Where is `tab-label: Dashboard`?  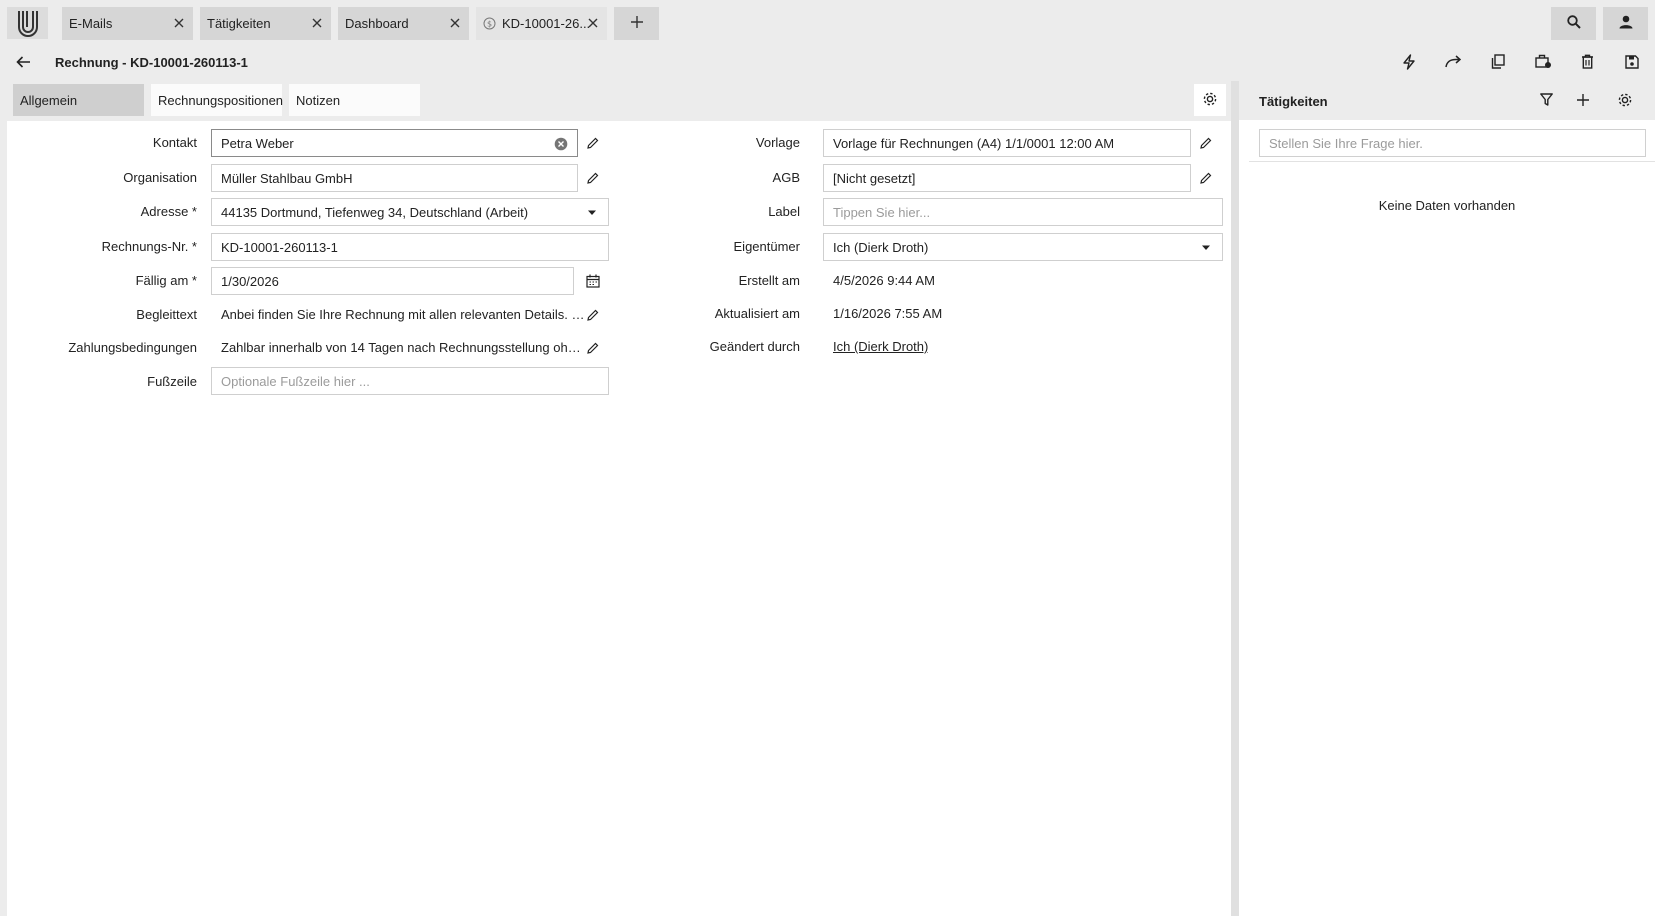 tab-label: Dashboard is located at coordinates (377, 23).